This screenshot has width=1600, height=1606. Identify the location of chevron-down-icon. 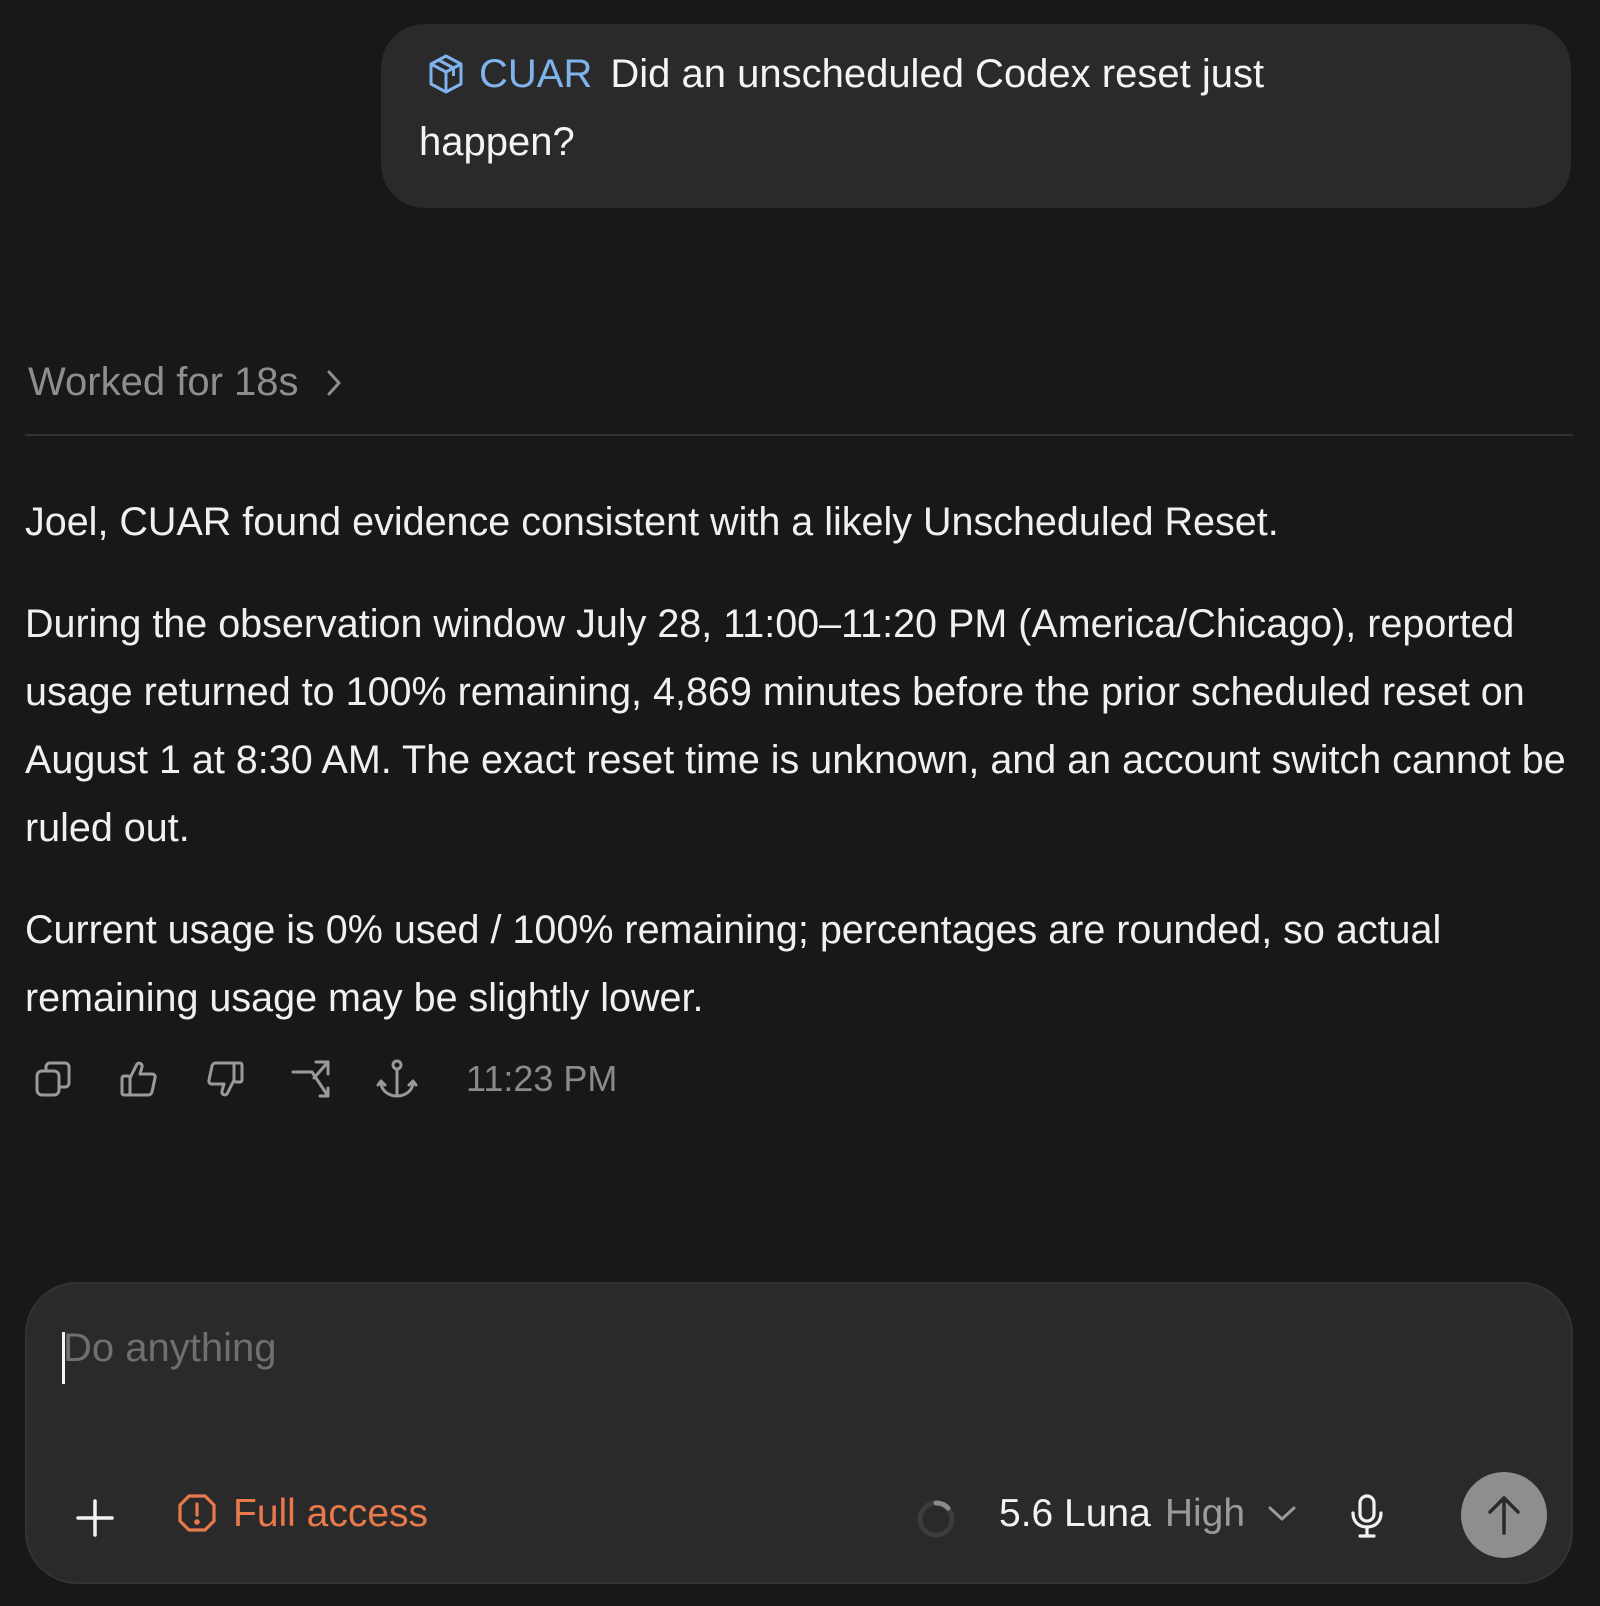
(1282, 1513).